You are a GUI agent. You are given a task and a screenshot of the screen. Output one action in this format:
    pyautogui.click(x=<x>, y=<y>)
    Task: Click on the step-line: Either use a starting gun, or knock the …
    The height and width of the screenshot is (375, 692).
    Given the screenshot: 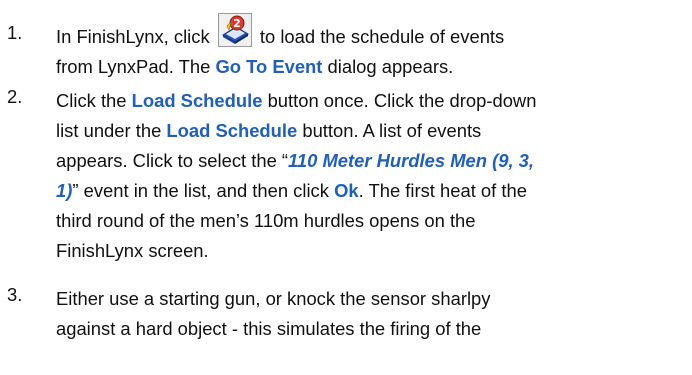 What is the action you would take?
    pyautogui.click(x=371, y=299)
    